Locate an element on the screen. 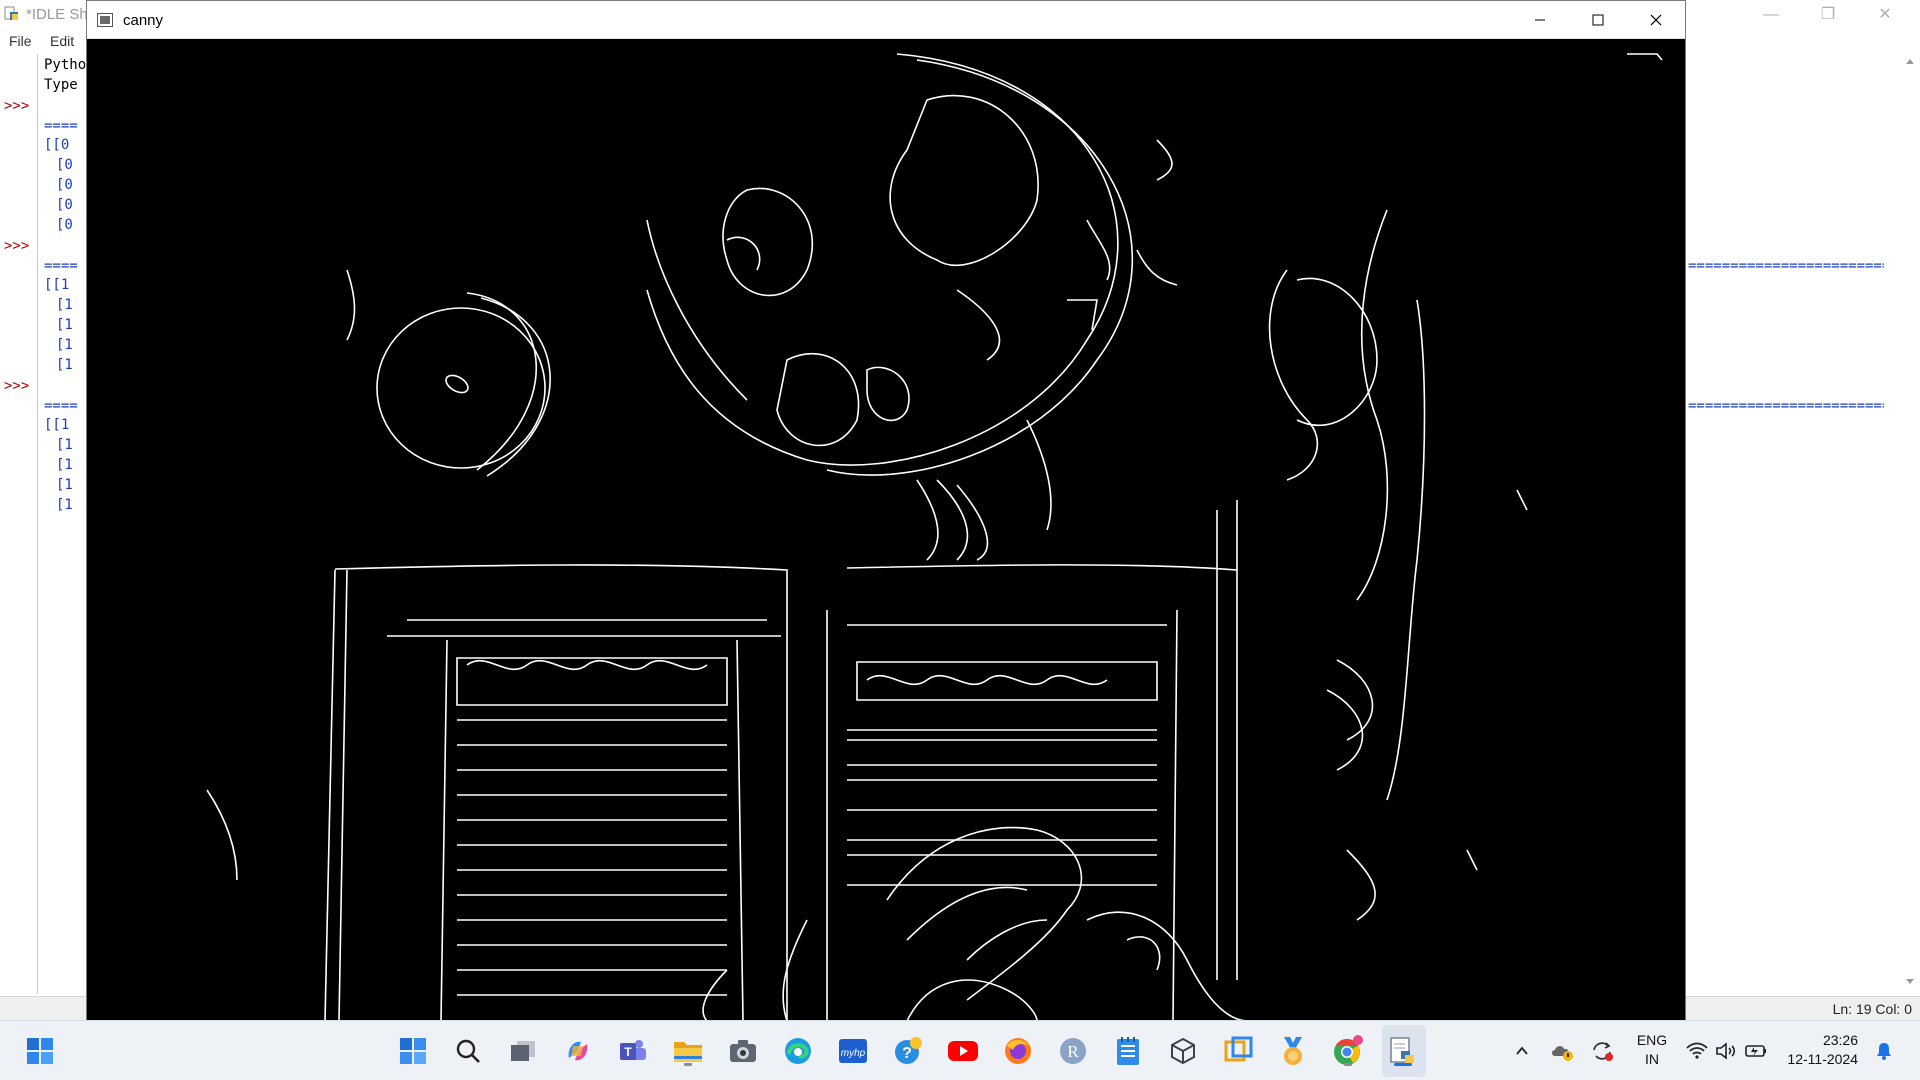 Image resolution: width=1920 pixels, height=1080 pixels. taskbar-search is located at coordinates (468, 1051).